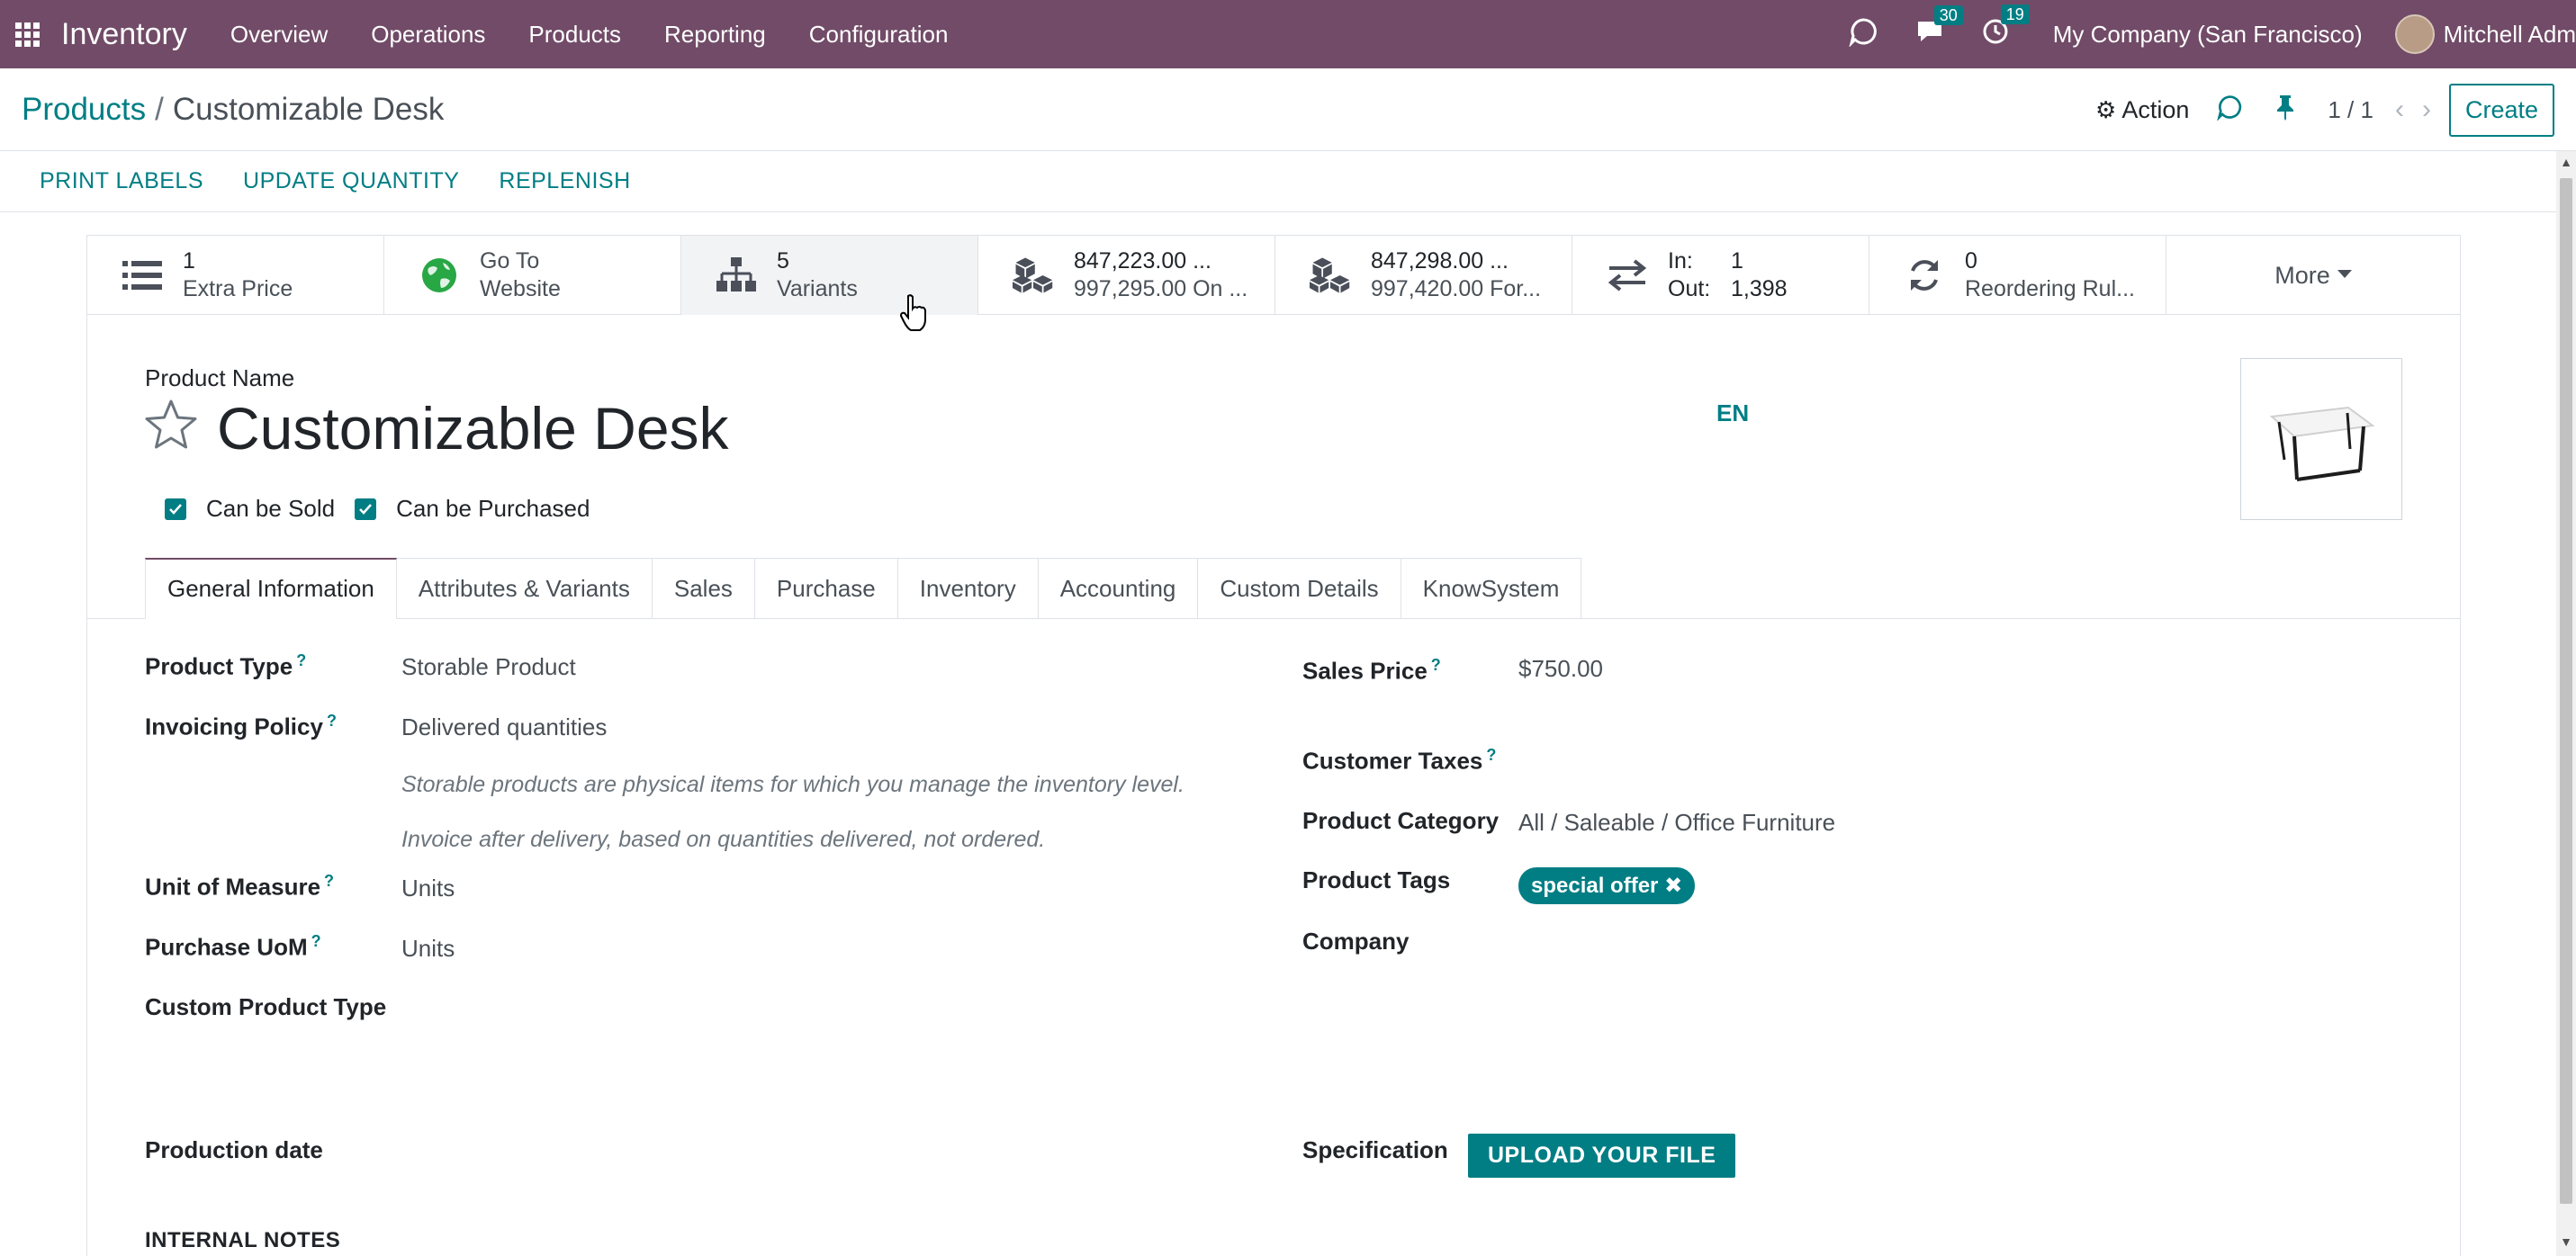  Describe the element at coordinates (817, 288) in the screenshot. I see `variants-label: Variants` at that location.